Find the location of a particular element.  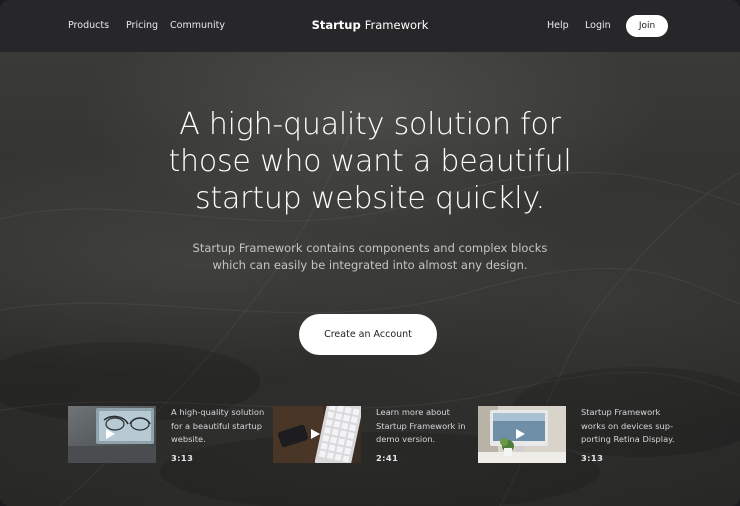

video-description-line: A high-quality solution is located at coordinates (218, 412).